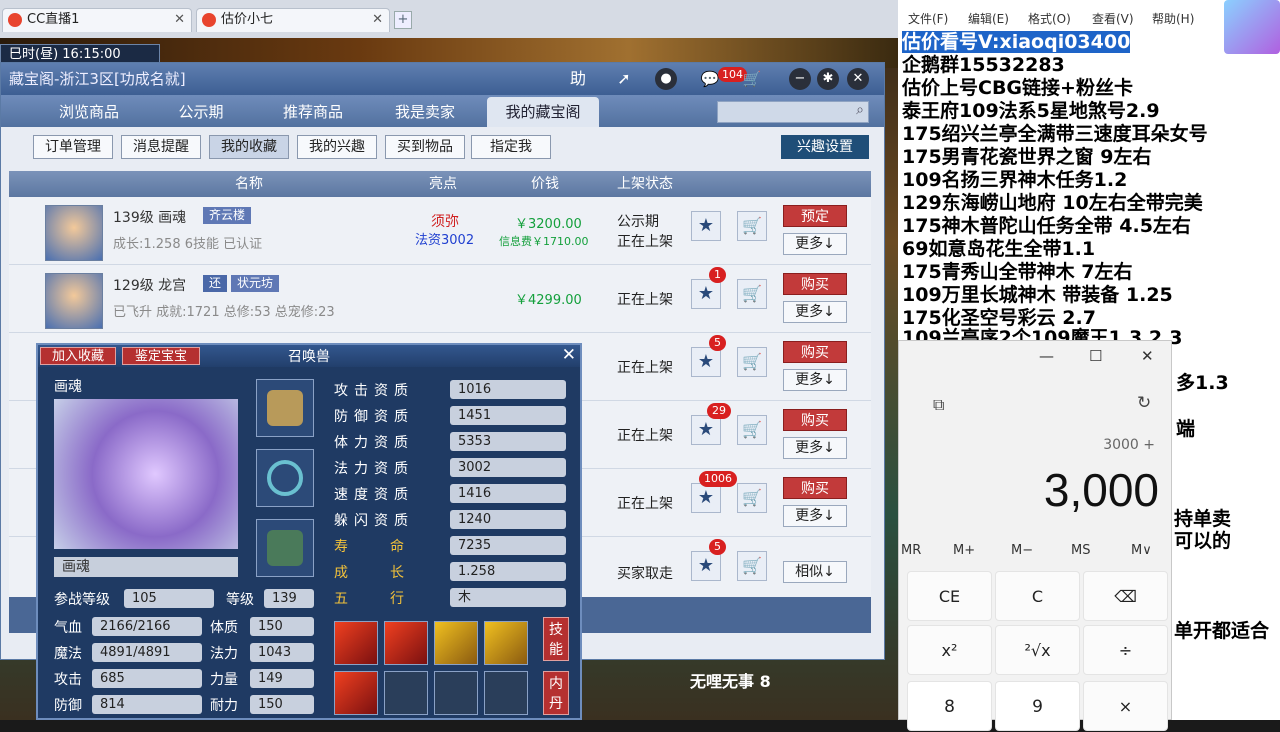 This screenshot has height=732, width=1280. Describe the element at coordinates (578, 79) in the screenshot. I see `help-button: 助` at that location.